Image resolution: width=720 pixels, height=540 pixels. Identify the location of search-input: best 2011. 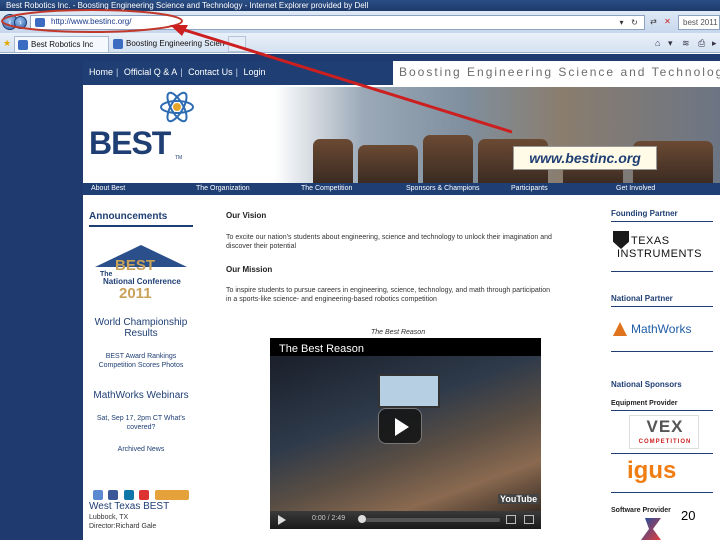
(699, 22).